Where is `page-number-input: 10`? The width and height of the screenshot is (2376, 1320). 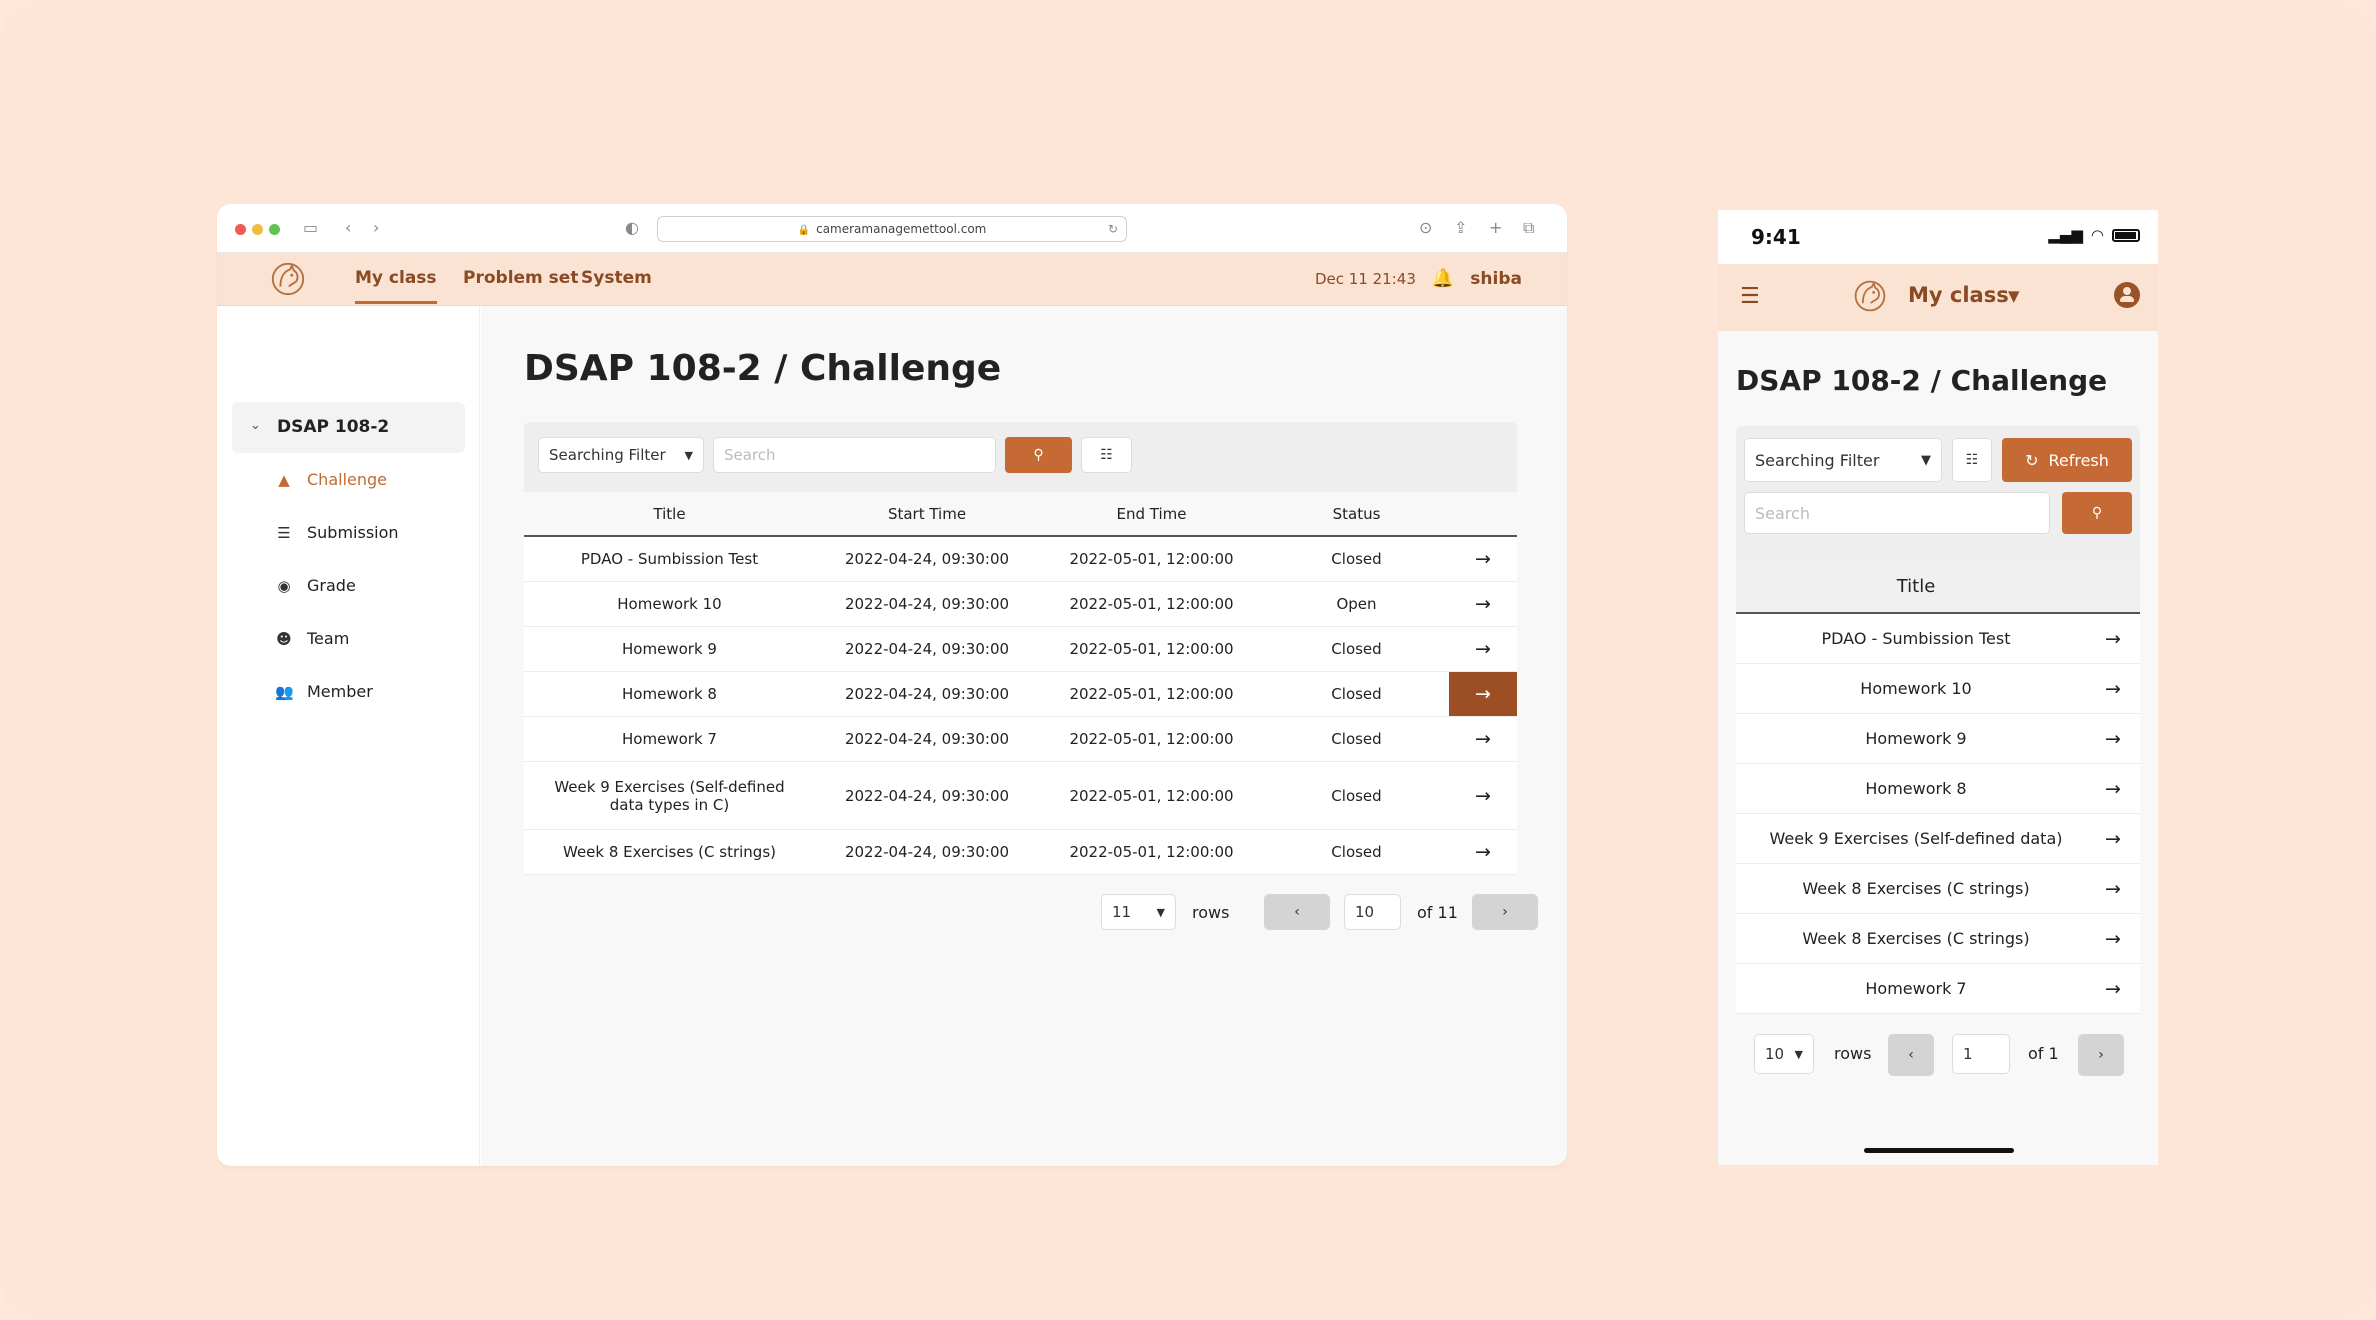 page-number-input: 10 is located at coordinates (1372, 912).